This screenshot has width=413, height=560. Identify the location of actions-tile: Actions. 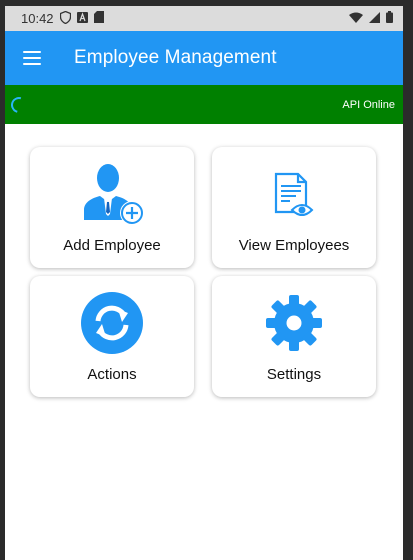
(112, 336).